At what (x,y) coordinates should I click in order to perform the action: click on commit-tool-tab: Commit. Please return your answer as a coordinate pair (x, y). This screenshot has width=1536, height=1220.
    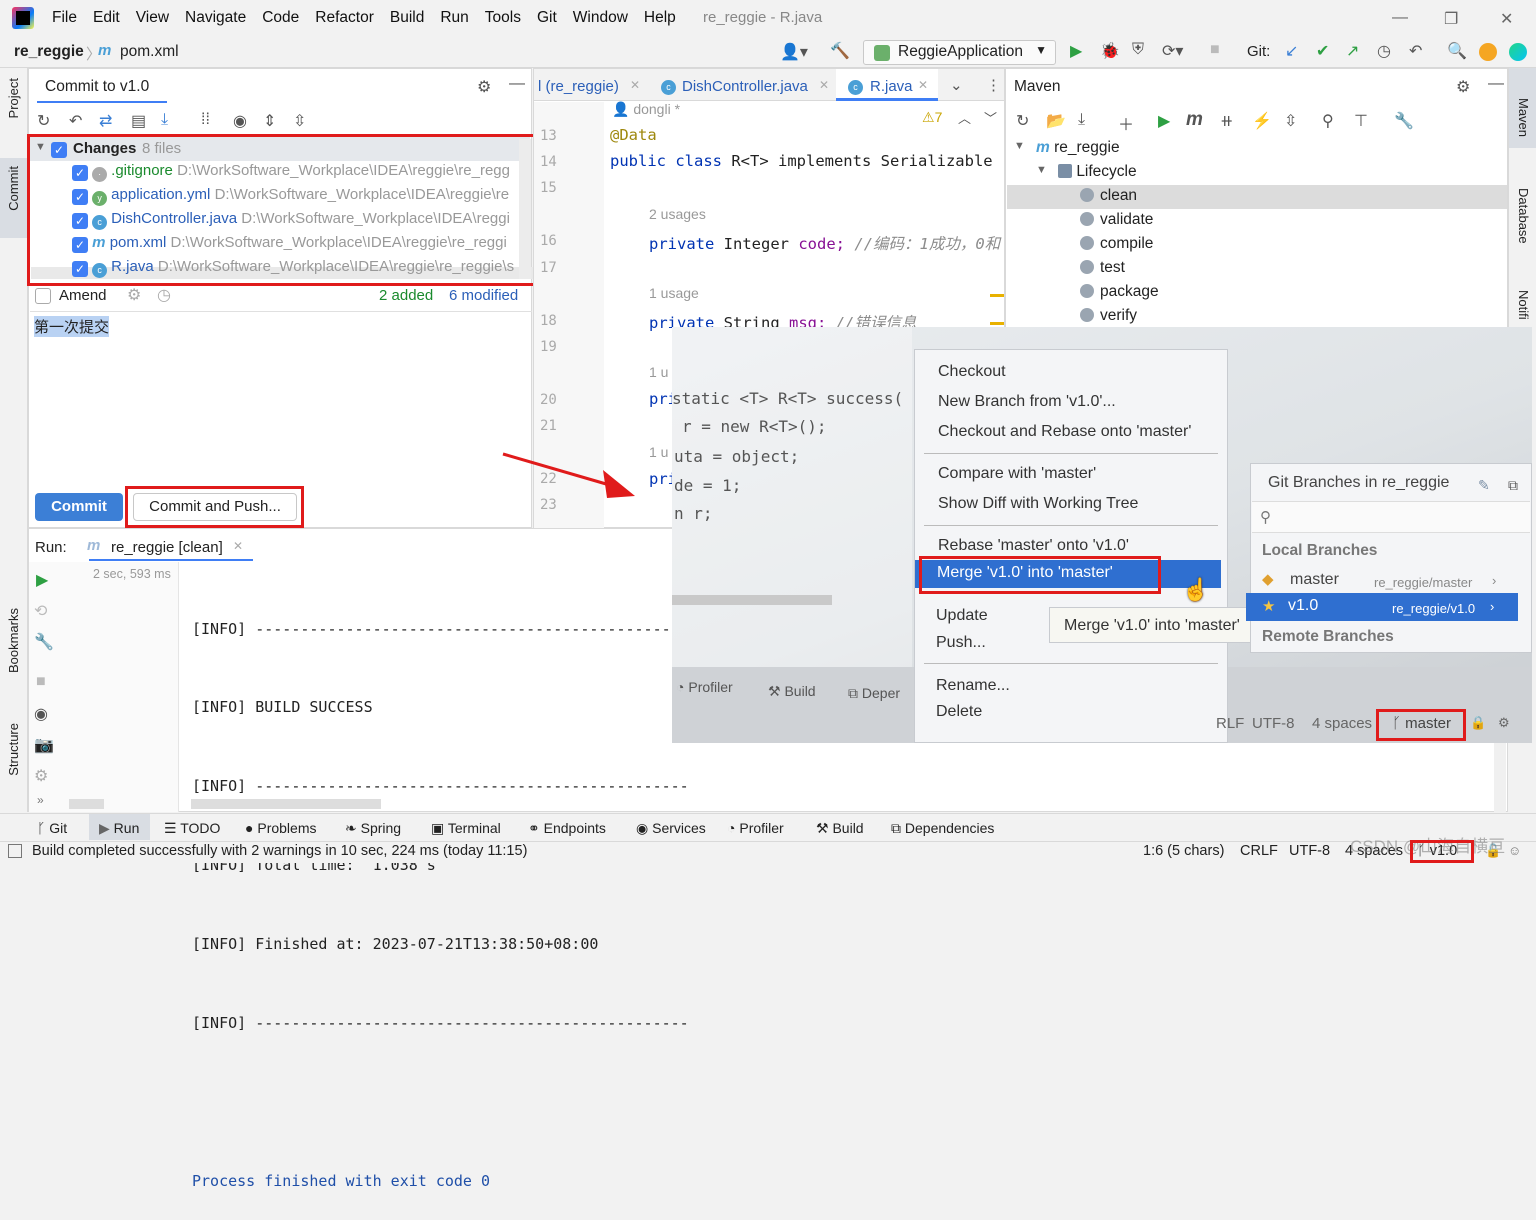
    Looking at the image, I should click on (13, 188).